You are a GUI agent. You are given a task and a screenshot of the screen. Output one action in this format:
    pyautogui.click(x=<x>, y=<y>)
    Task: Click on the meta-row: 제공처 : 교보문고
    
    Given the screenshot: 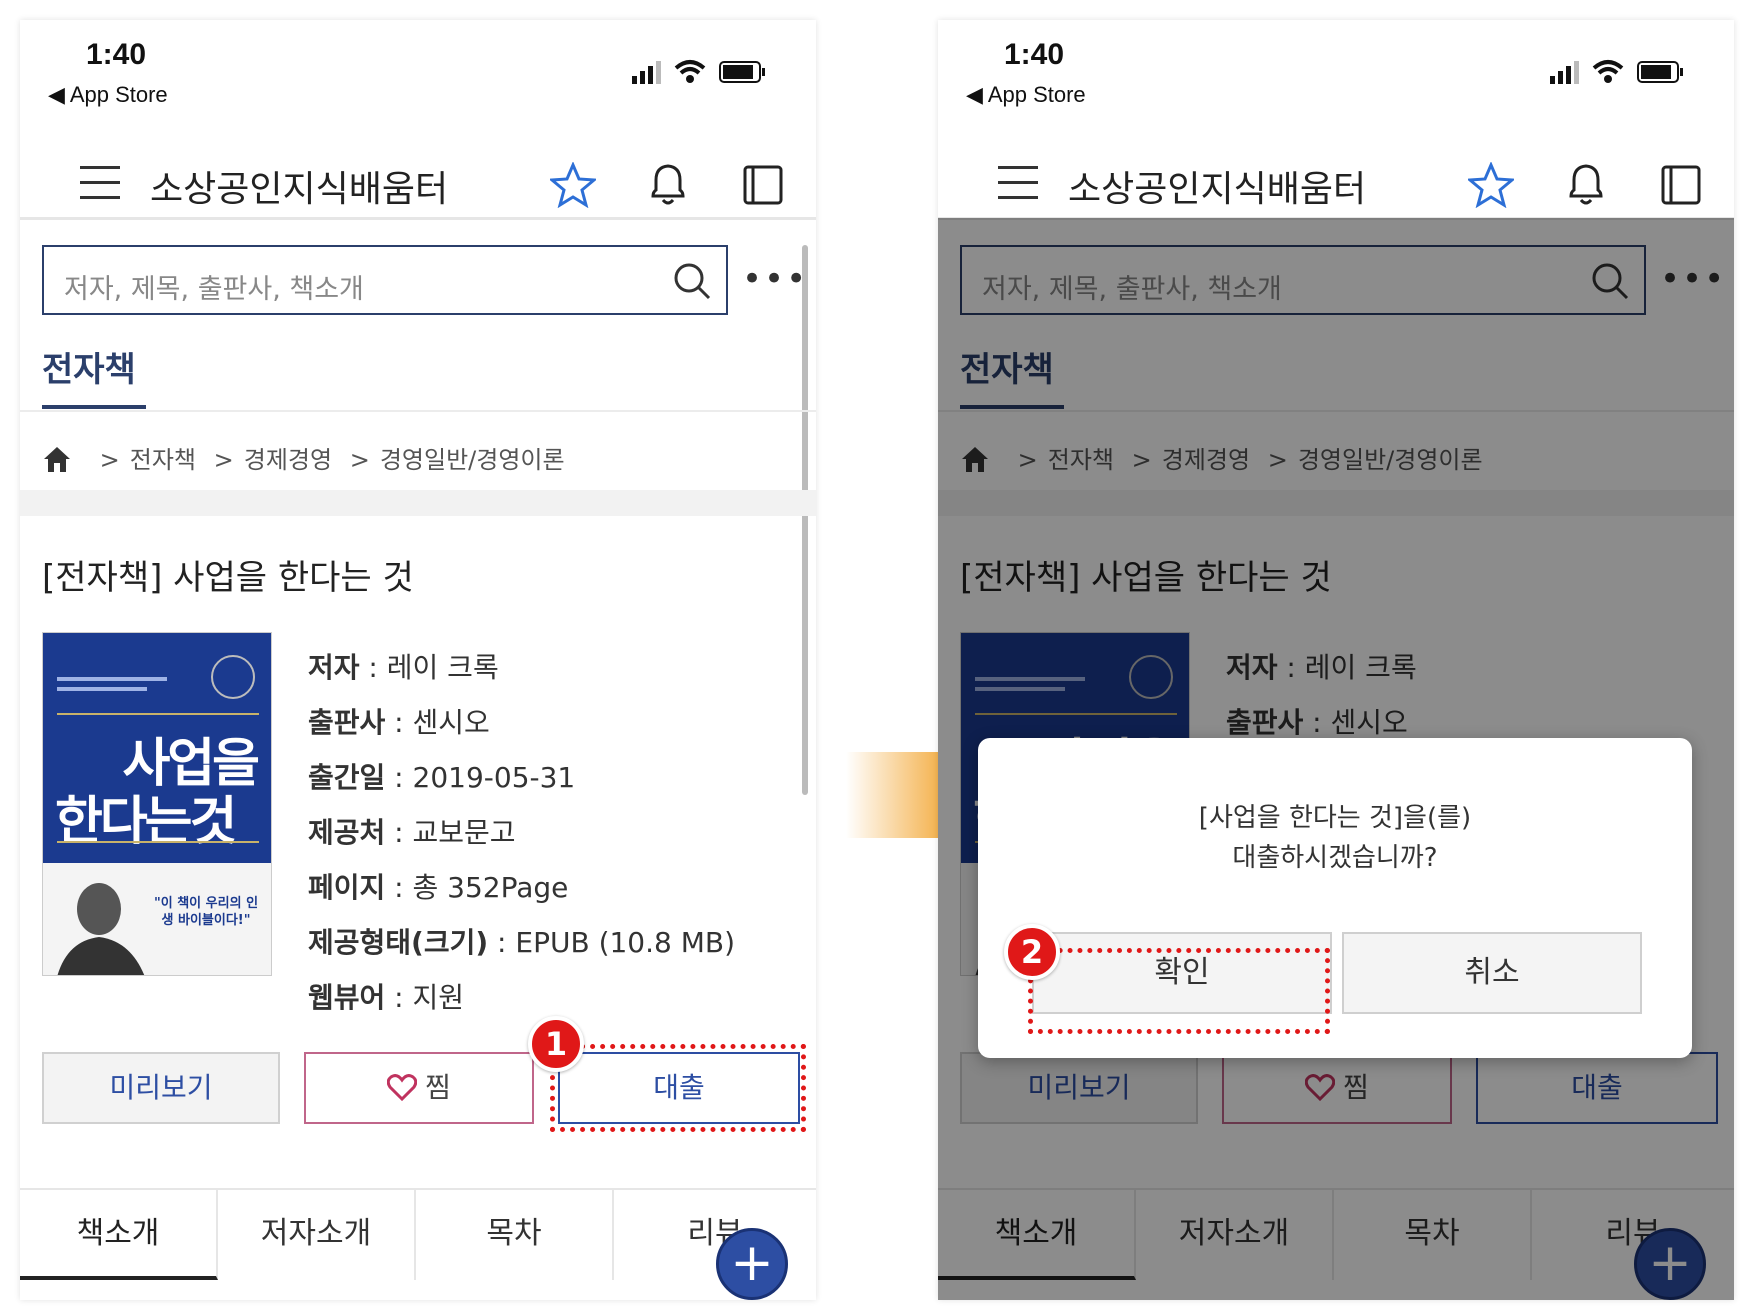 What is the action you would take?
    pyautogui.click(x=521, y=838)
    